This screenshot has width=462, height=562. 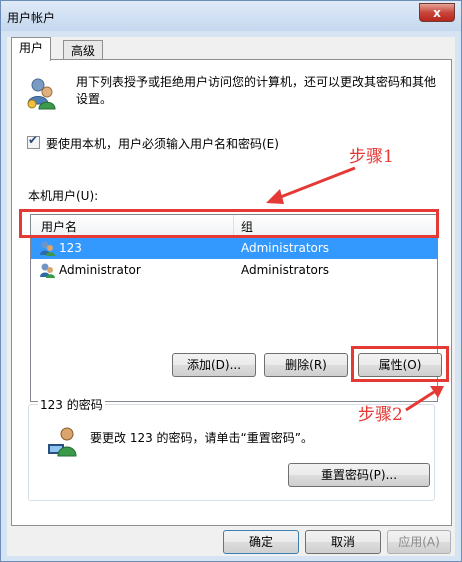 I want to click on password-group-title: 123 的密码, so click(x=71, y=404).